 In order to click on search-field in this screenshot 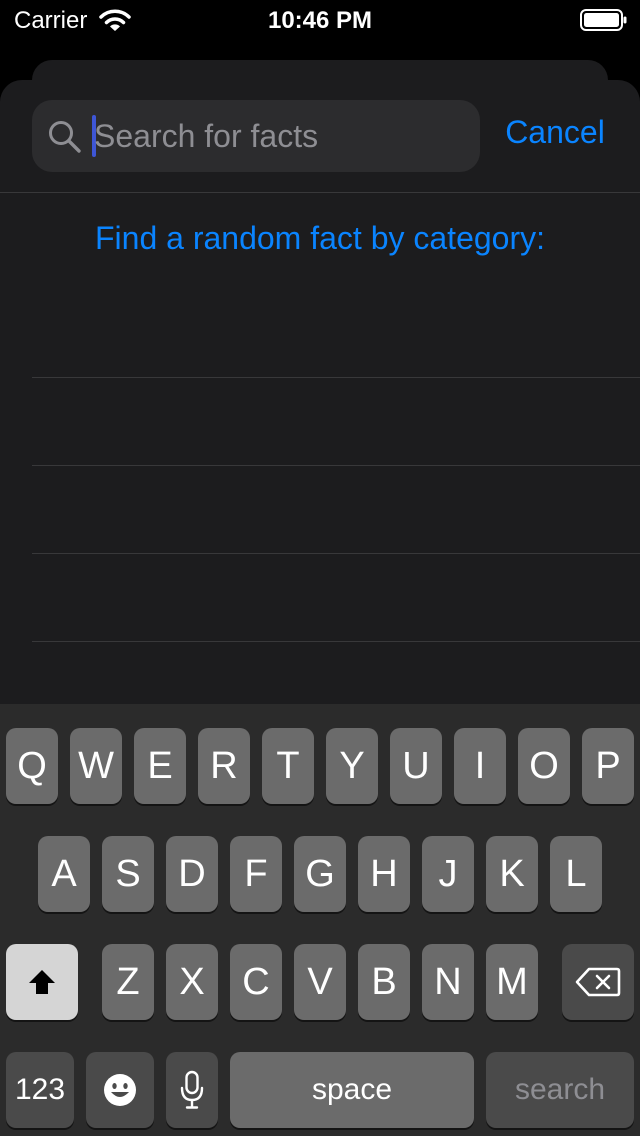, I will do `click(256, 136)`.